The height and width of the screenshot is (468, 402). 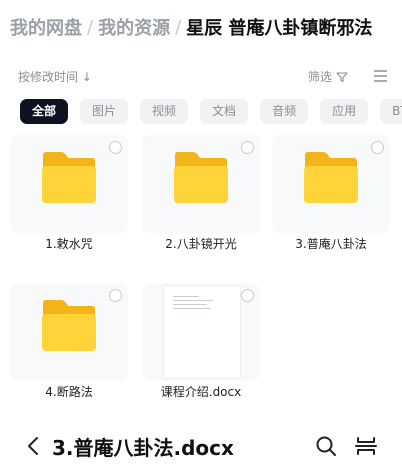 I want to click on tab-bt-torrents: BT种子, so click(x=391, y=111).